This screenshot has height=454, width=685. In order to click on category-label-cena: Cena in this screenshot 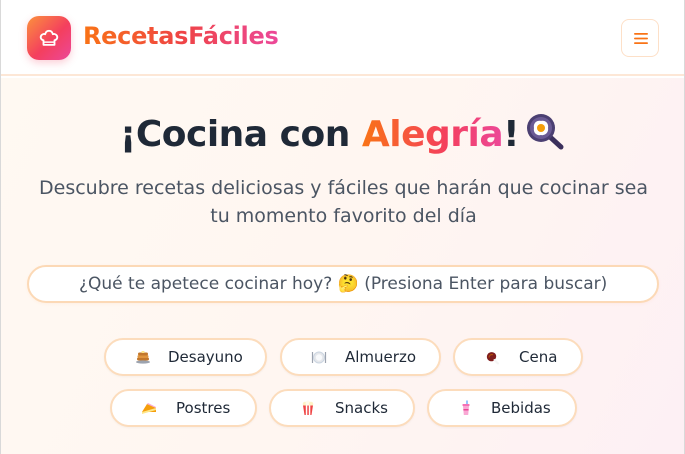, I will do `click(538, 357)`.